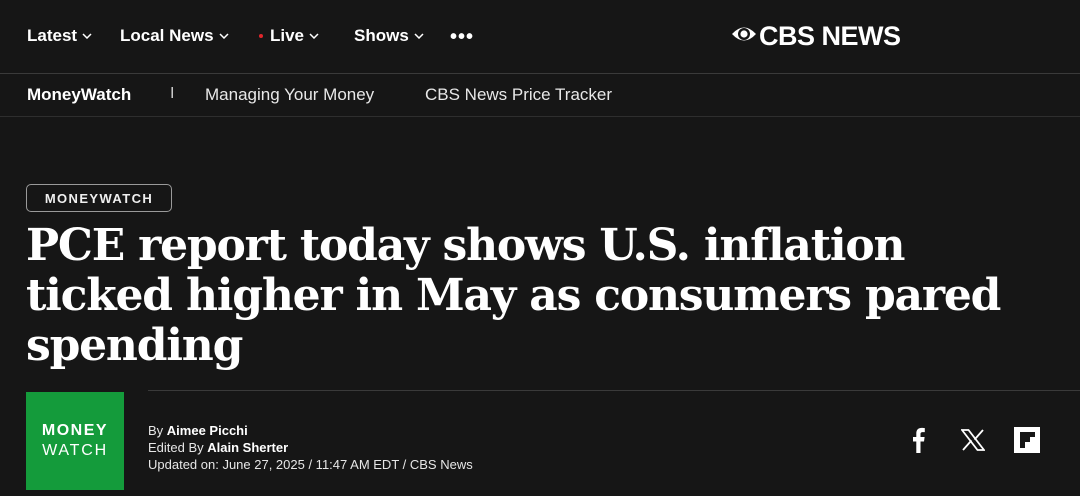 The height and width of the screenshot is (496, 1080). Describe the element at coordinates (614, 390) in the screenshot. I see `byline-divider` at that location.